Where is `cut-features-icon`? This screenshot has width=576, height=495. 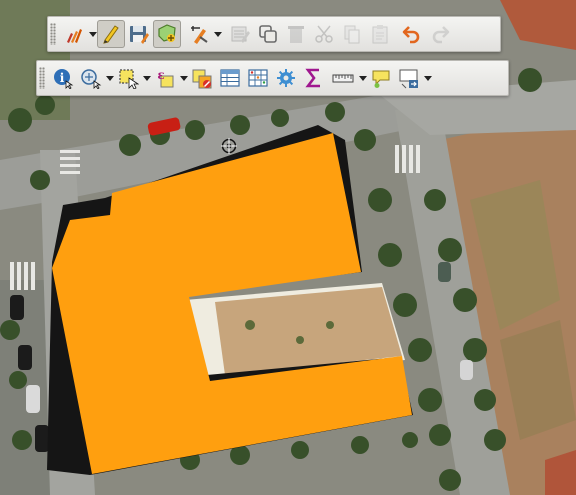 cut-features-icon is located at coordinates (324, 34).